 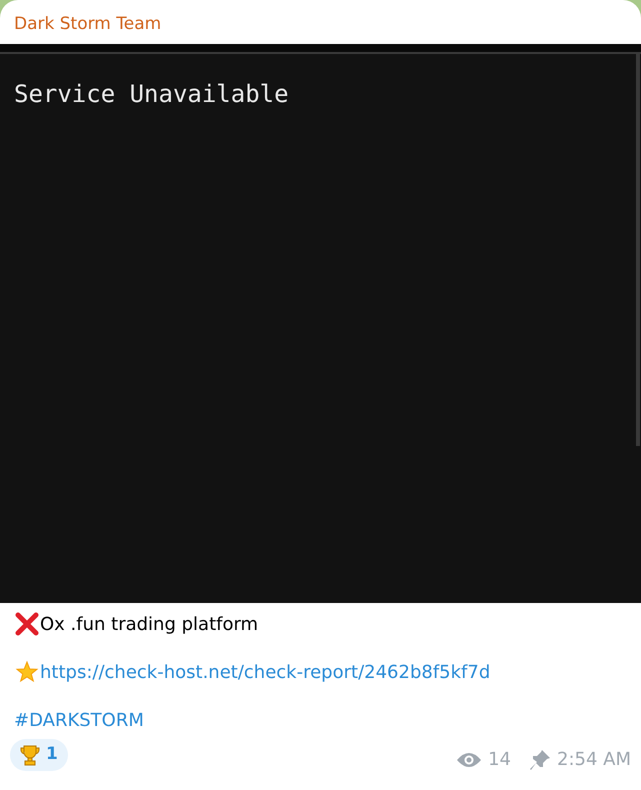 What do you see at coordinates (79, 720) in the screenshot?
I see `link: #DARKSTORM` at bounding box center [79, 720].